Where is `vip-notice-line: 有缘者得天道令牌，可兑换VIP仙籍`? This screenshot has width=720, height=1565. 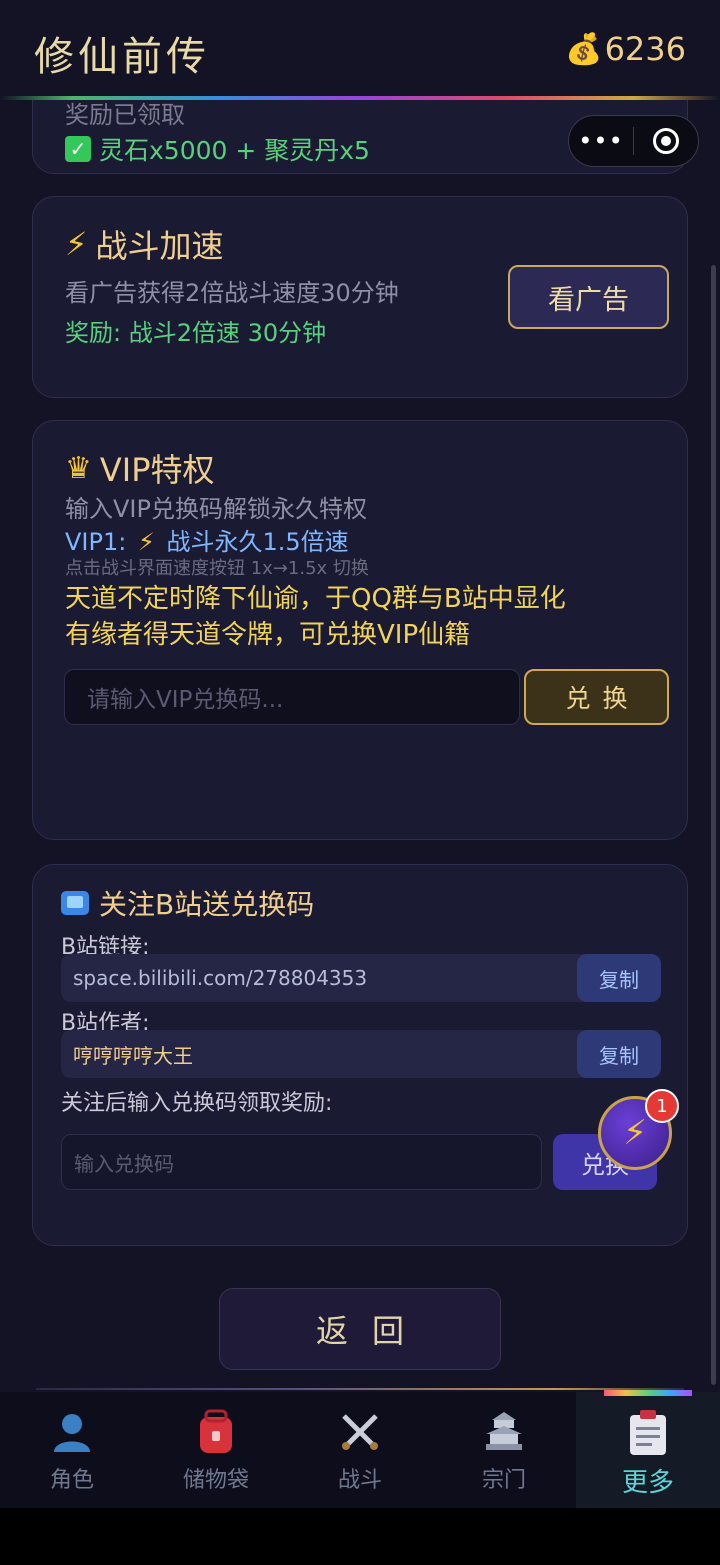 vip-notice-line: 有缘者得天道令牌，可兑换VIP仙籍 is located at coordinates (268, 635).